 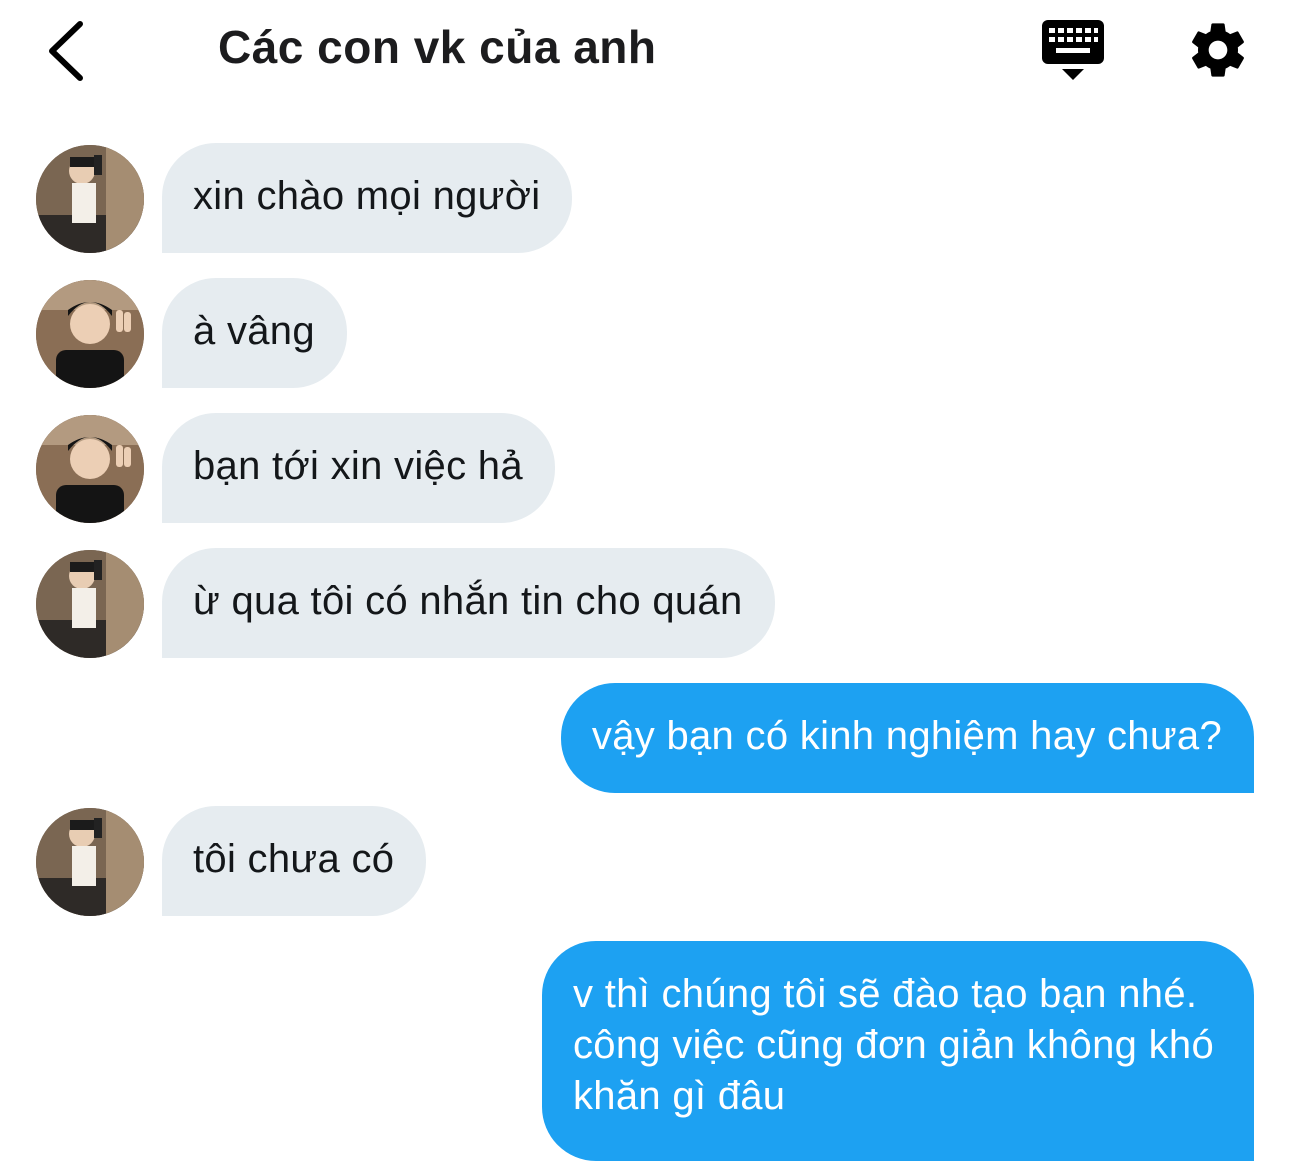 I want to click on incoming-message-bubble: tôi chưa có, so click(x=294, y=861).